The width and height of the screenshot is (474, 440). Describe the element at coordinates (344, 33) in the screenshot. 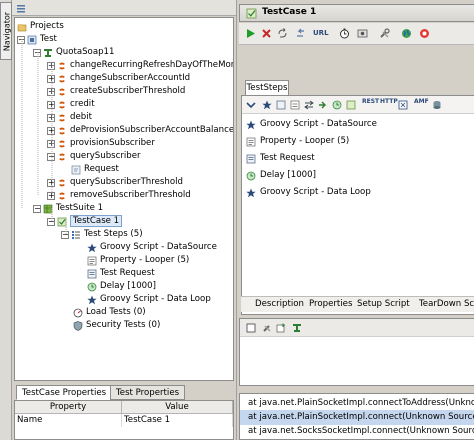

I see `timer-icon` at that location.